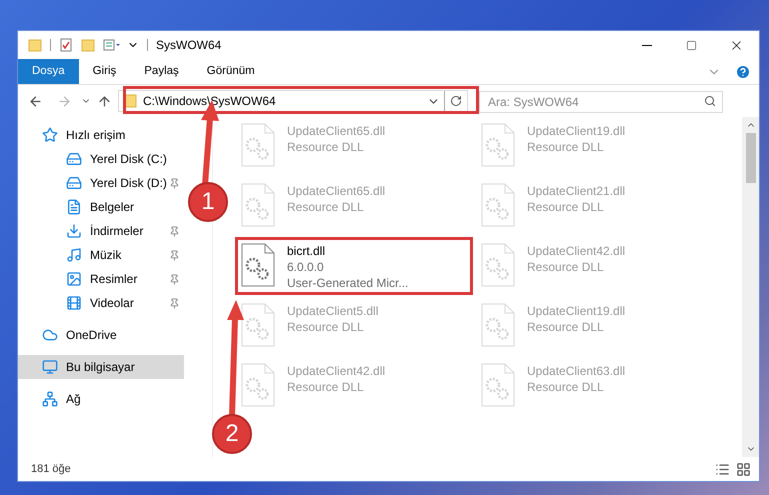 The height and width of the screenshot is (495, 769). Describe the element at coordinates (35, 45) in the screenshot. I see `folder-icon` at that location.